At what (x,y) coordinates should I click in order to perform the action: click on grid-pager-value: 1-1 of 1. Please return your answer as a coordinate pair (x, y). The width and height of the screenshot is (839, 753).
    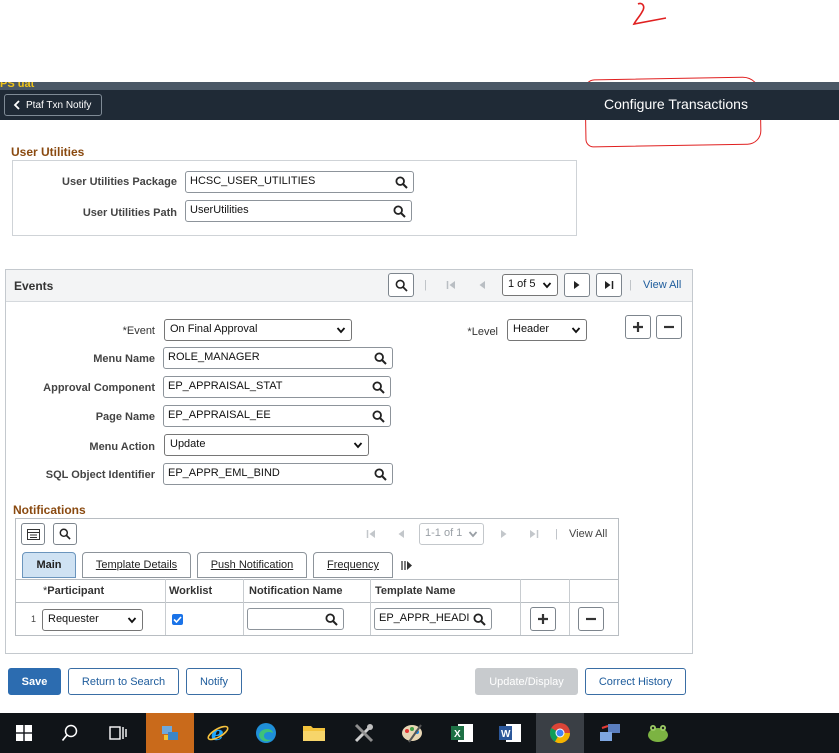
    Looking at the image, I should click on (444, 533).